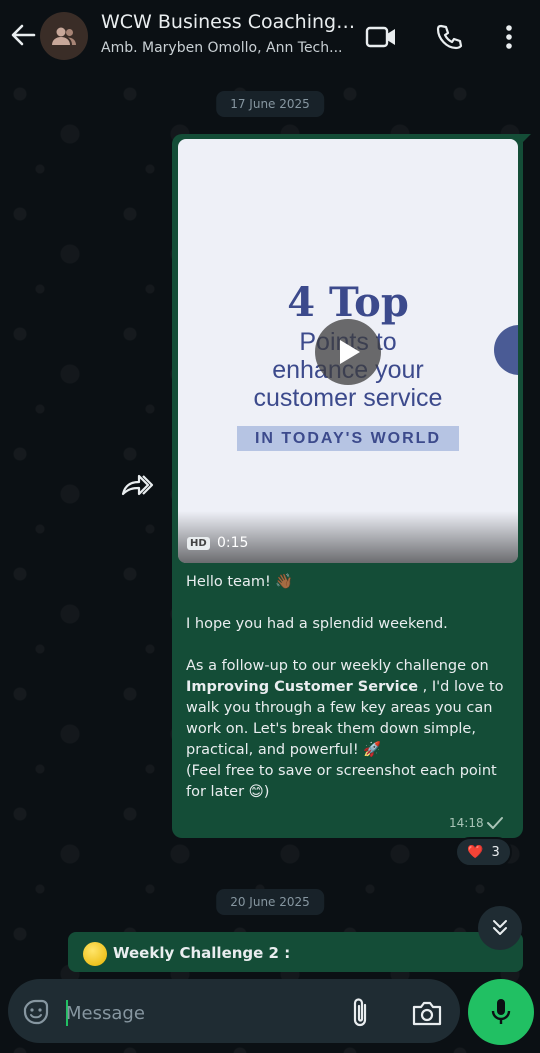 This screenshot has width=540, height=1053. I want to click on mic-icon, so click(501, 1012).